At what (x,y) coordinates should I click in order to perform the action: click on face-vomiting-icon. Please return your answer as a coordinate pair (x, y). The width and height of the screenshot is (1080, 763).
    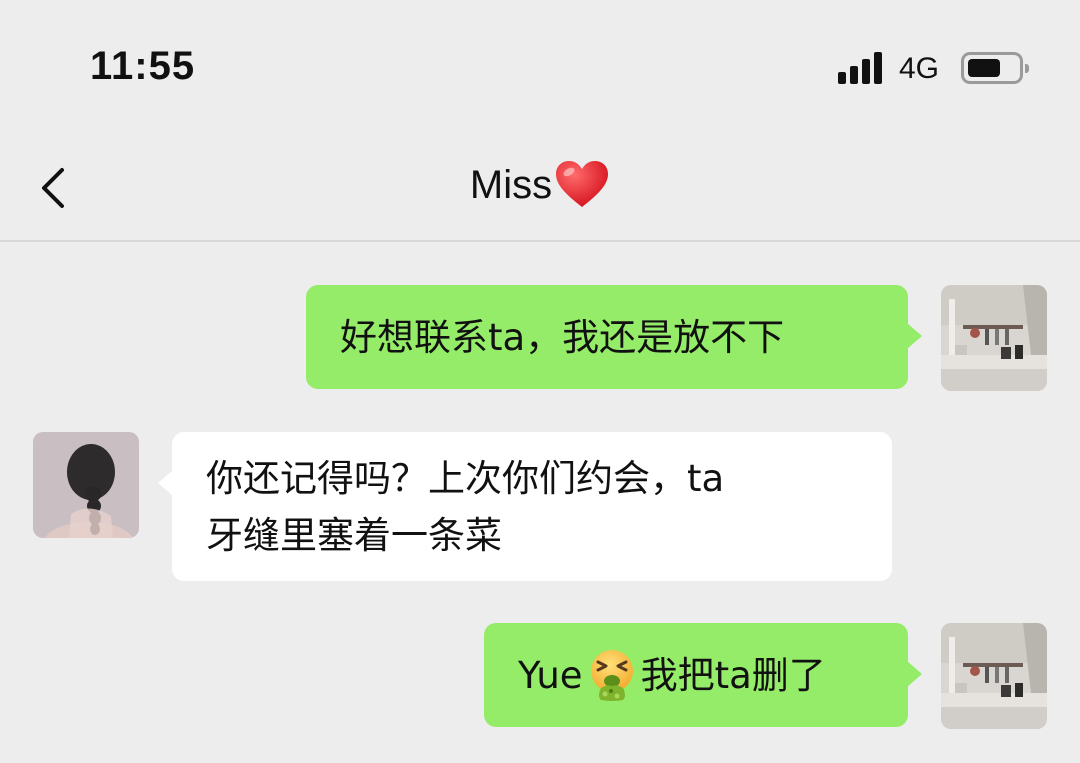
    Looking at the image, I should click on (611, 675).